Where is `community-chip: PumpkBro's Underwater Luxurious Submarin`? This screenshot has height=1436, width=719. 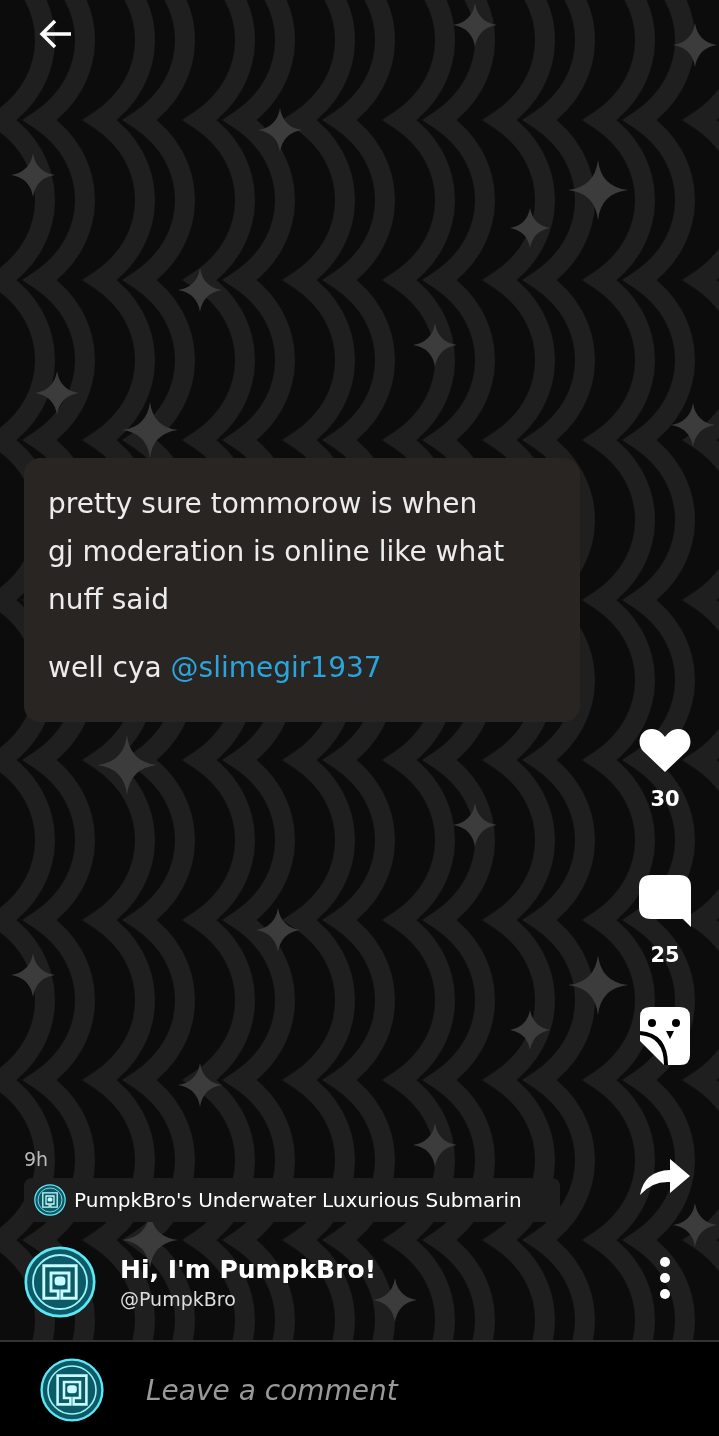
community-chip: PumpkBro's Underwater Luxurious Submarin is located at coordinates (292, 1200).